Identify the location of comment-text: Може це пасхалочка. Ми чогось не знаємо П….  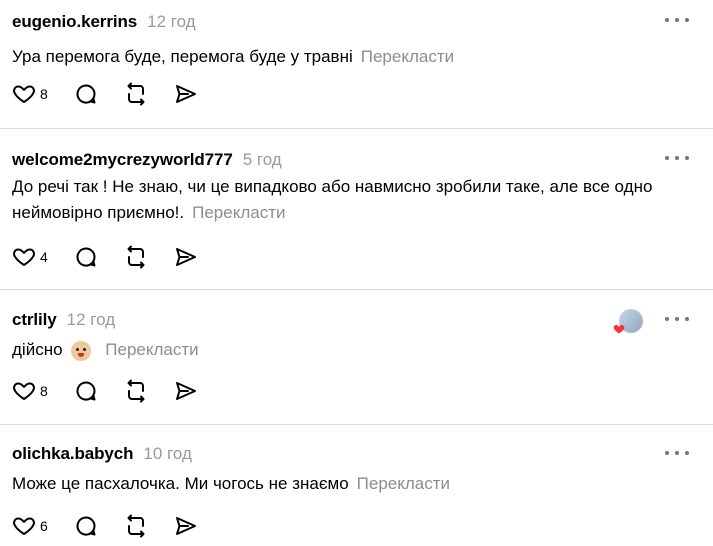
(352, 484).